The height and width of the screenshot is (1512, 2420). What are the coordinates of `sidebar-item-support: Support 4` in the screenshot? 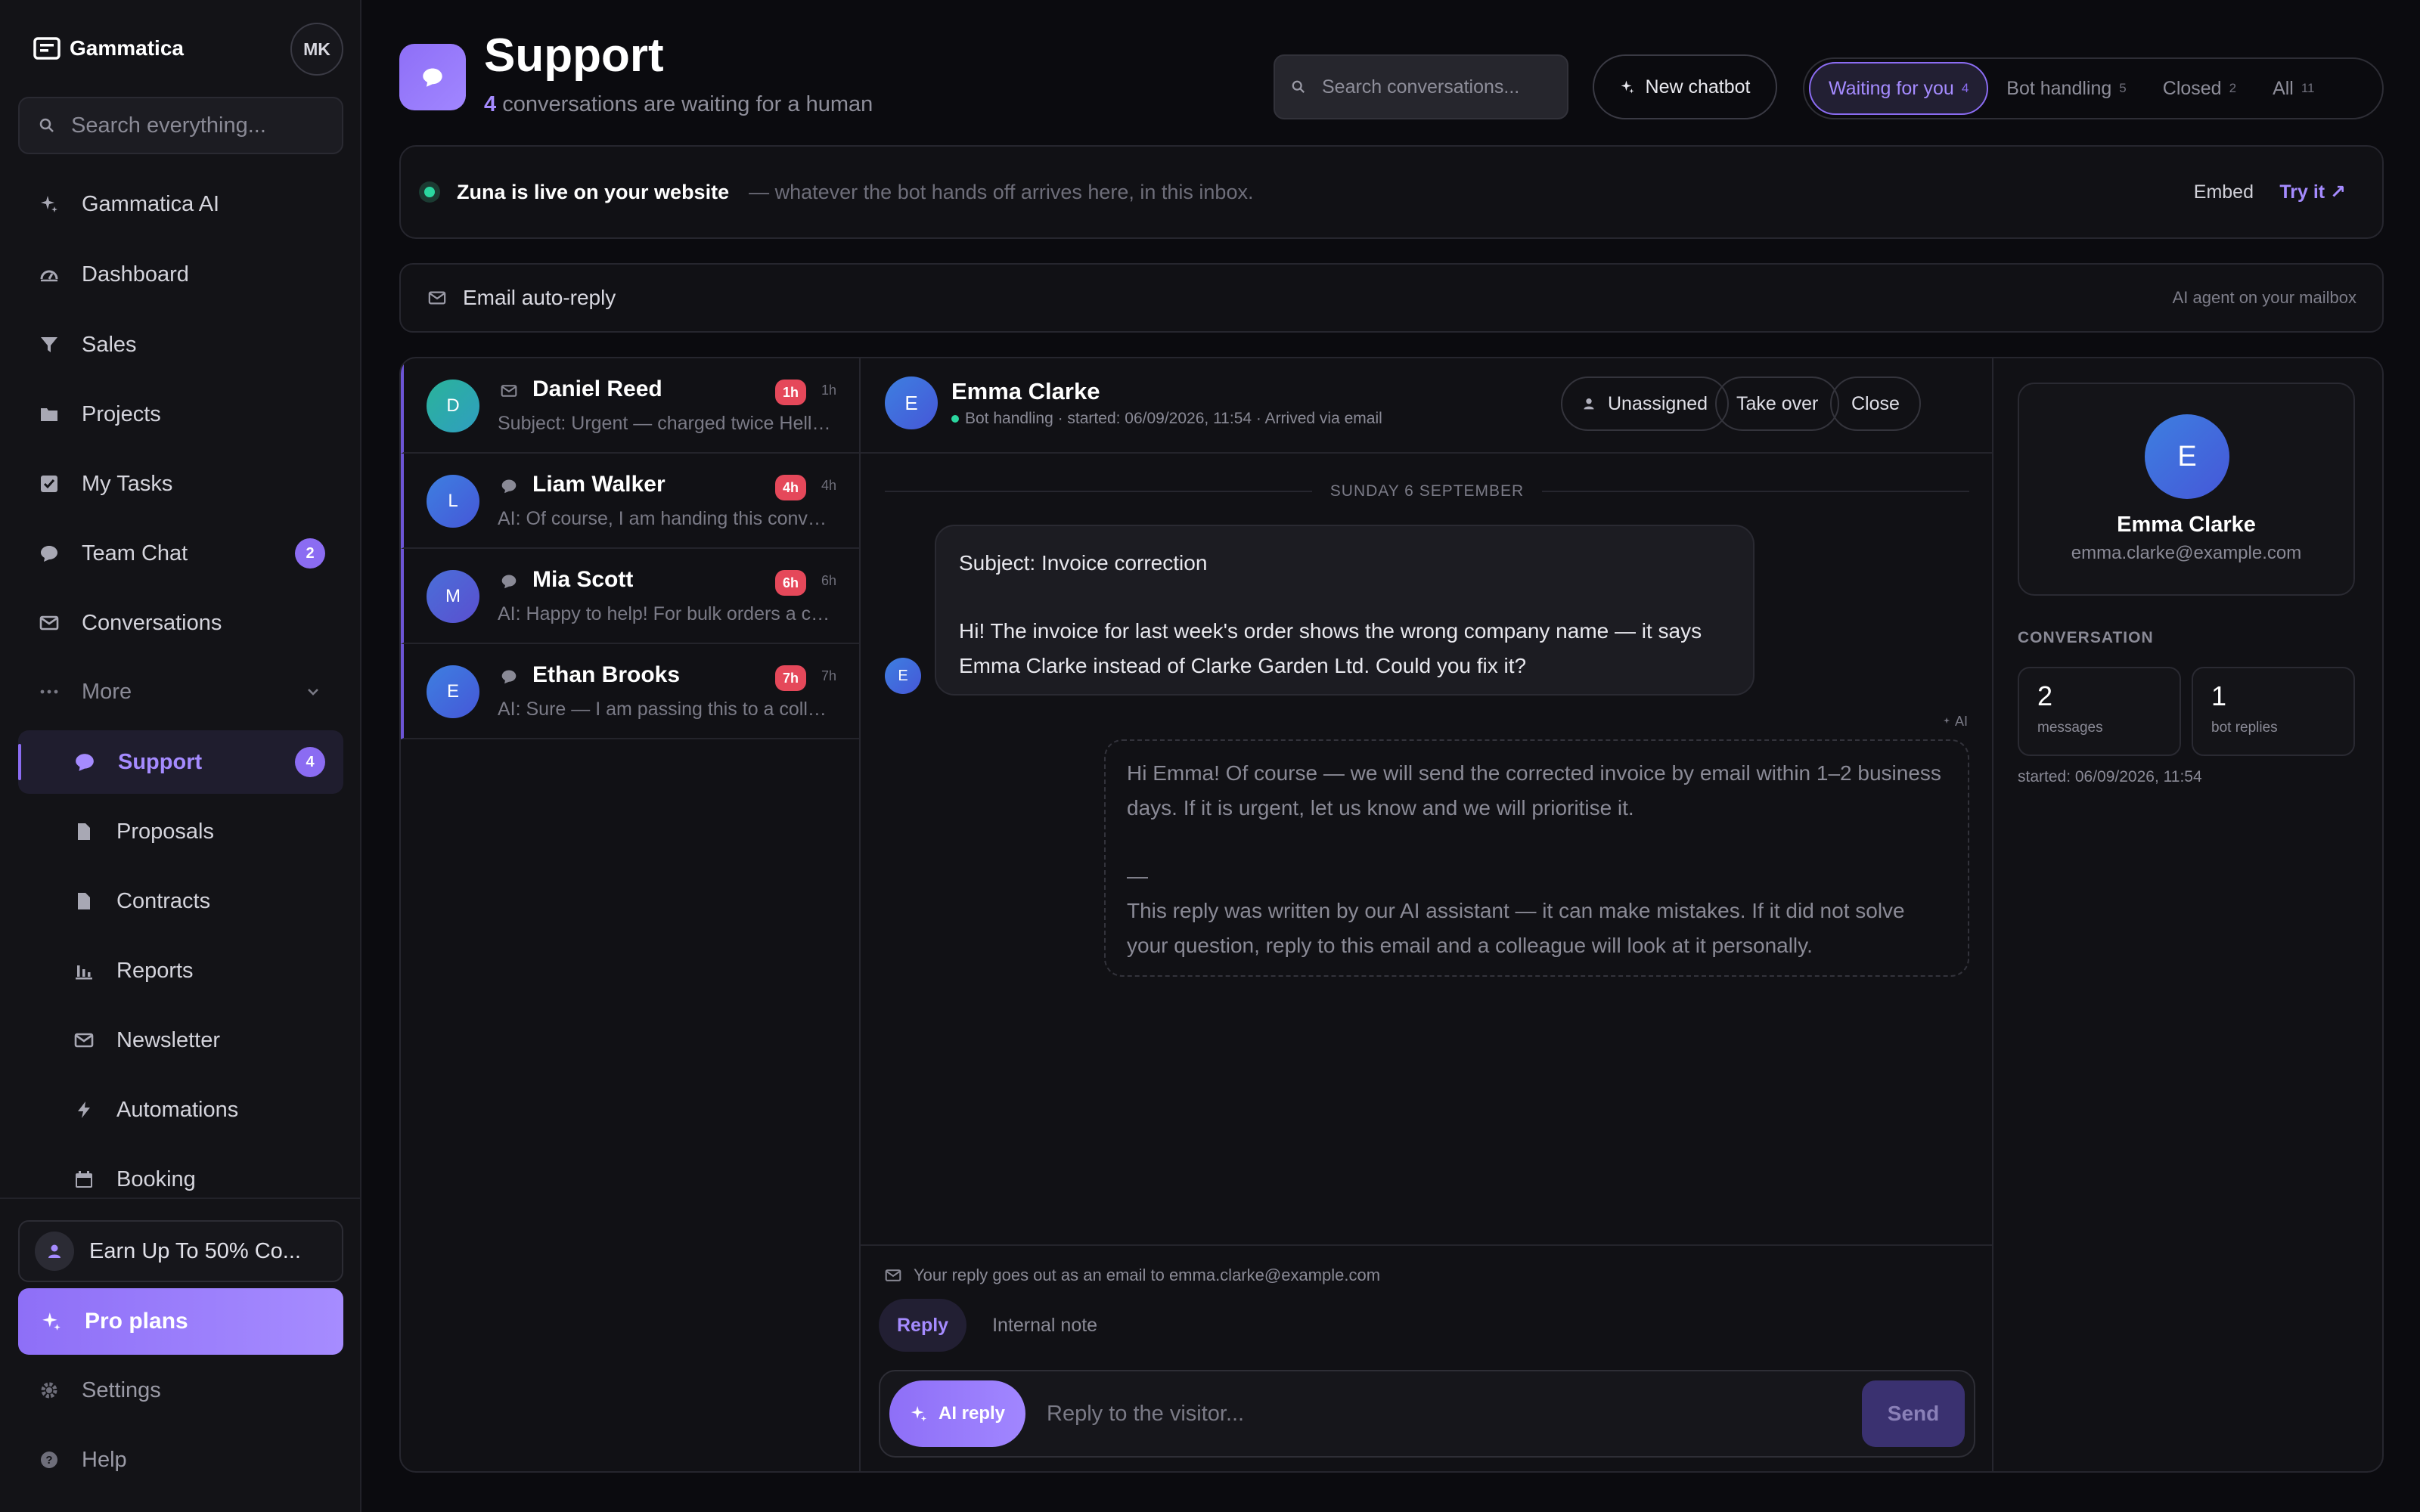 It's located at (180, 762).